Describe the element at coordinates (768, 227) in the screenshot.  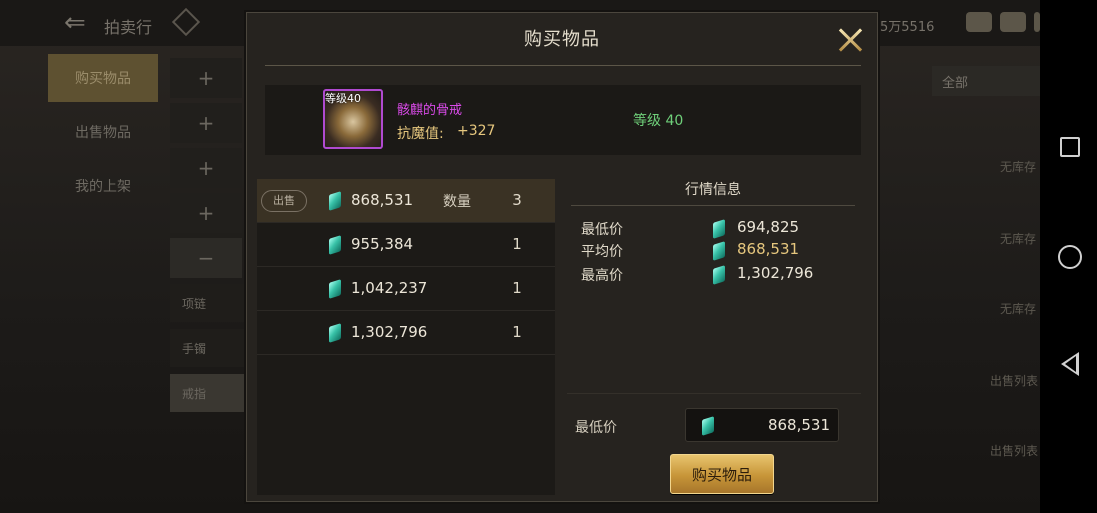
I see `lowest-price-value: 694,825` at that location.